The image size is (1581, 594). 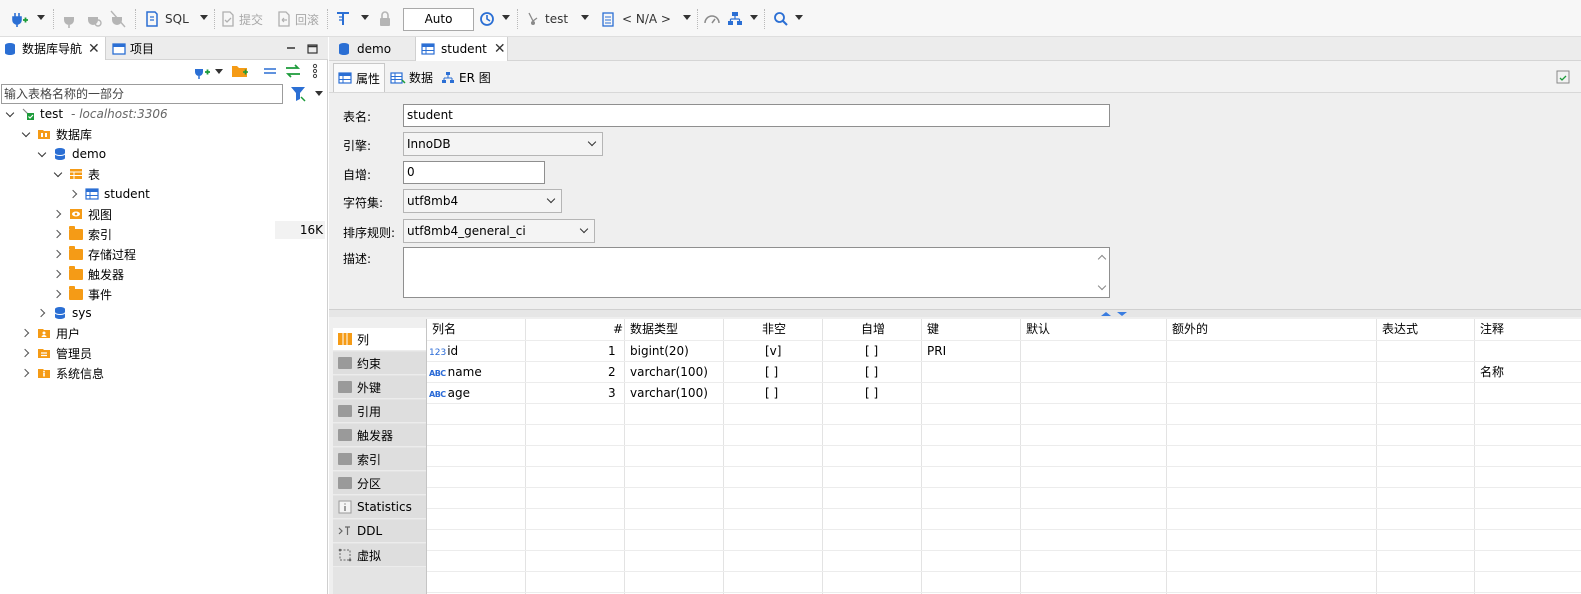 What do you see at coordinates (379, 411) in the screenshot?
I see `vtab-references: 引用` at bounding box center [379, 411].